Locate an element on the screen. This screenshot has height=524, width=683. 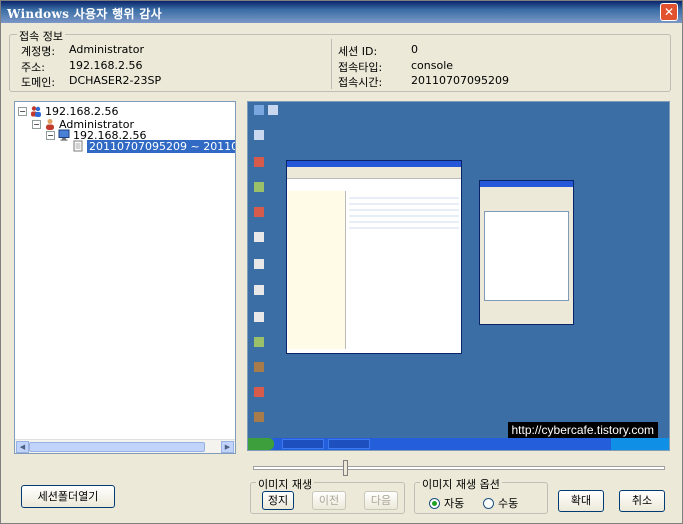
scroll-right-icon: ▶ is located at coordinates (227, 447).